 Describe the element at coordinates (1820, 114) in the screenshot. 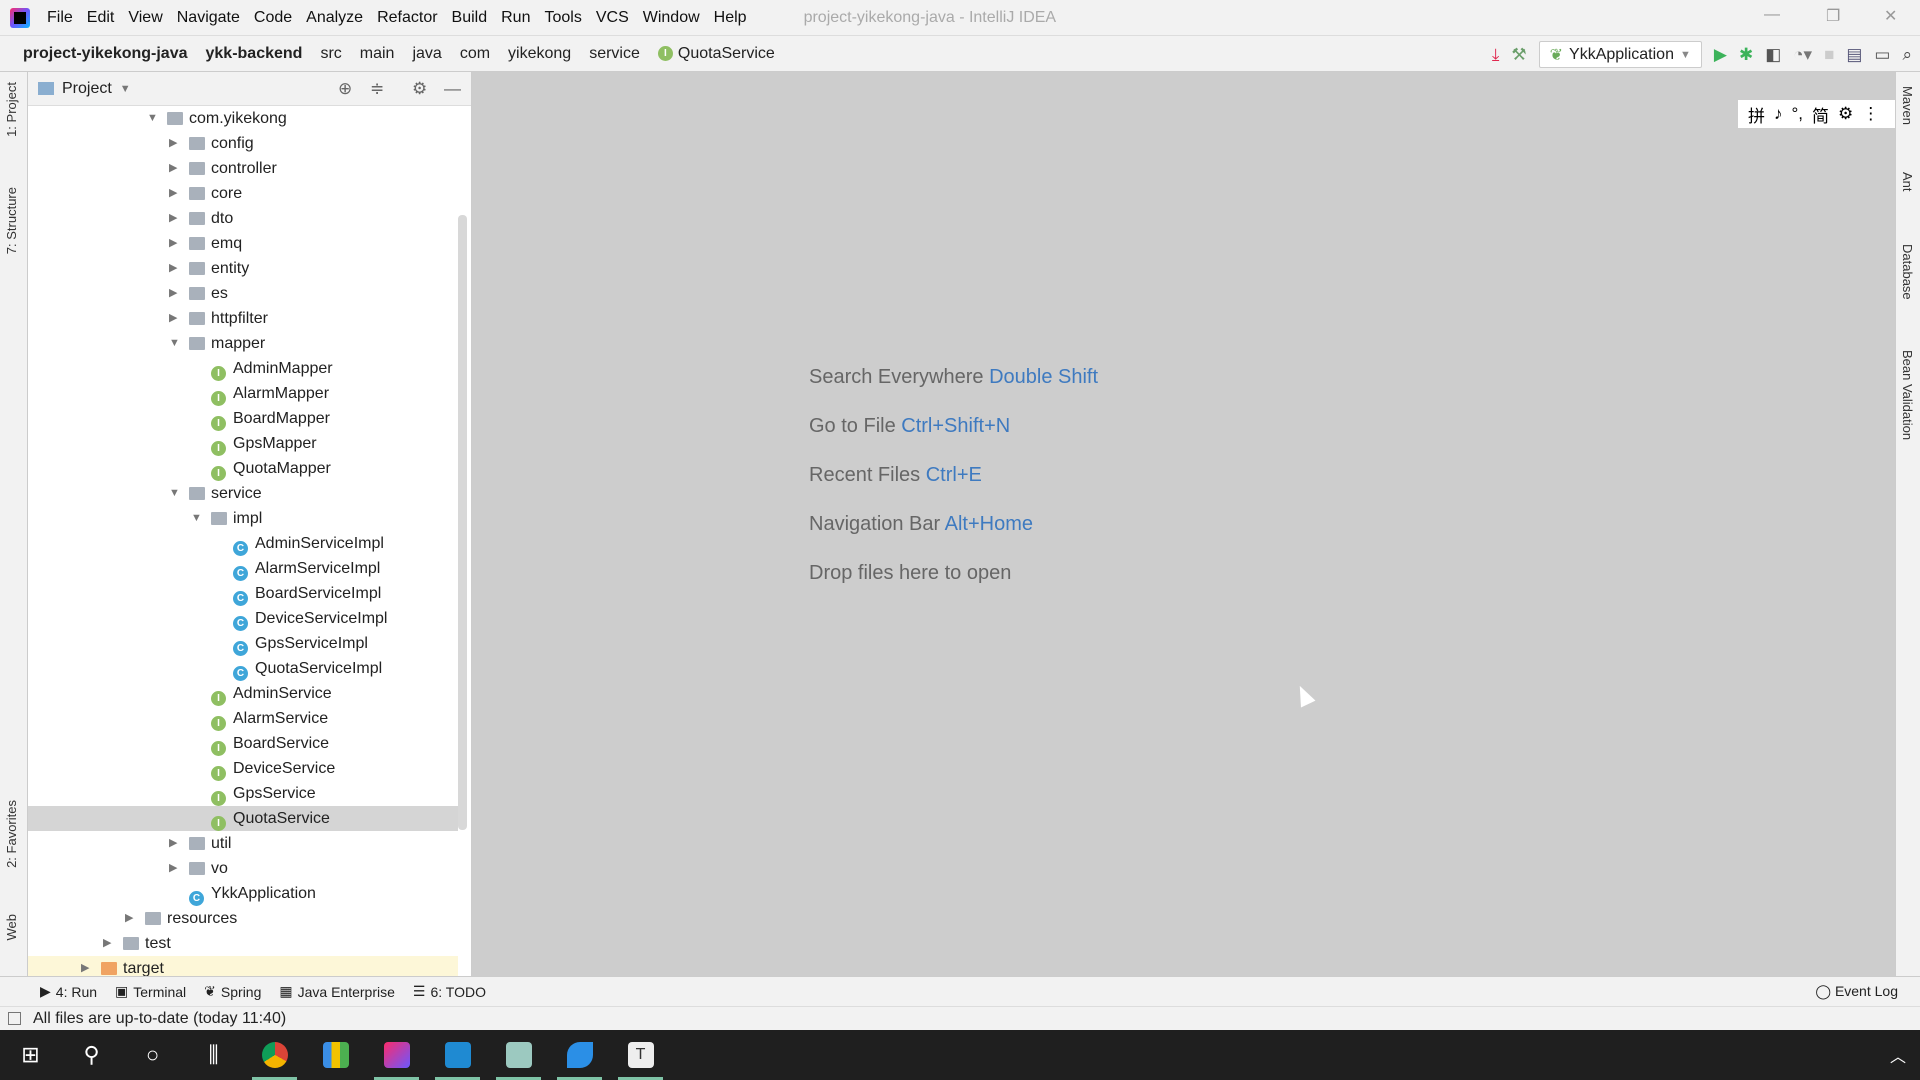

I see `ime-button: 简` at that location.